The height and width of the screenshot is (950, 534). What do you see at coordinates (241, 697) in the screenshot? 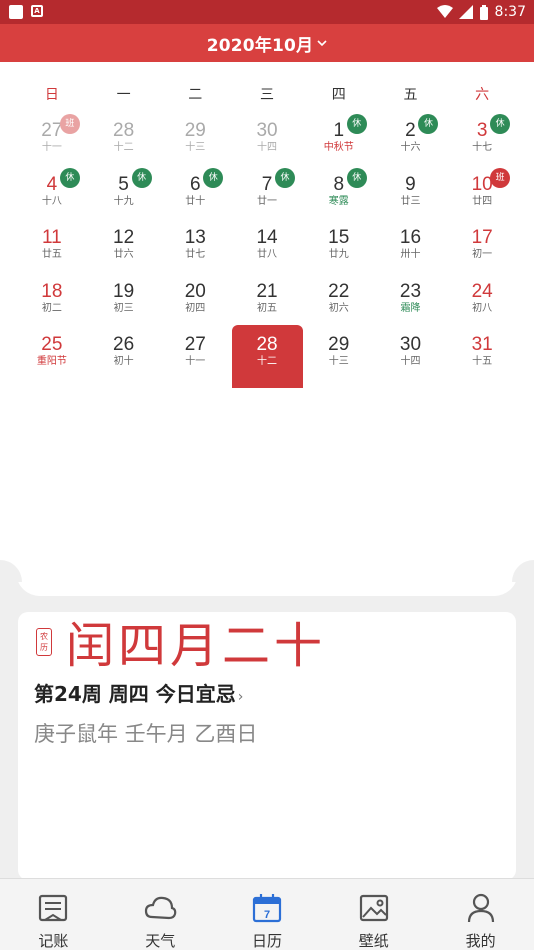
I see `chevron-right-icon: ›` at bounding box center [241, 697].